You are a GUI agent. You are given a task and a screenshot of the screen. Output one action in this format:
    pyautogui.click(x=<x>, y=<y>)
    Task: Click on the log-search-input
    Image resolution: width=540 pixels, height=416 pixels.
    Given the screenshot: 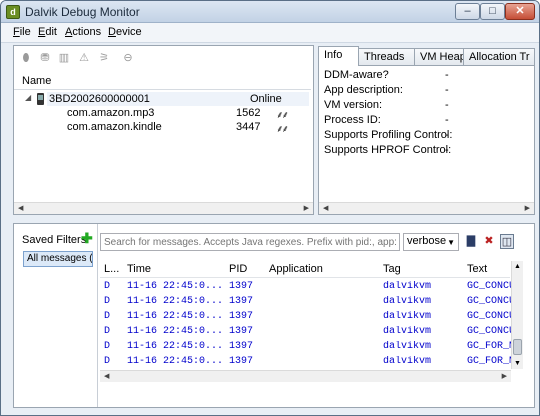 What is the action you would take?
    pyautogui.click(x=250, y=242)
    